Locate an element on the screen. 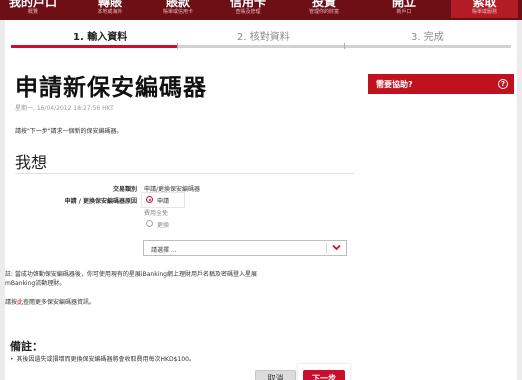  next-button: 下一步 is located at coordinates (324, 375).